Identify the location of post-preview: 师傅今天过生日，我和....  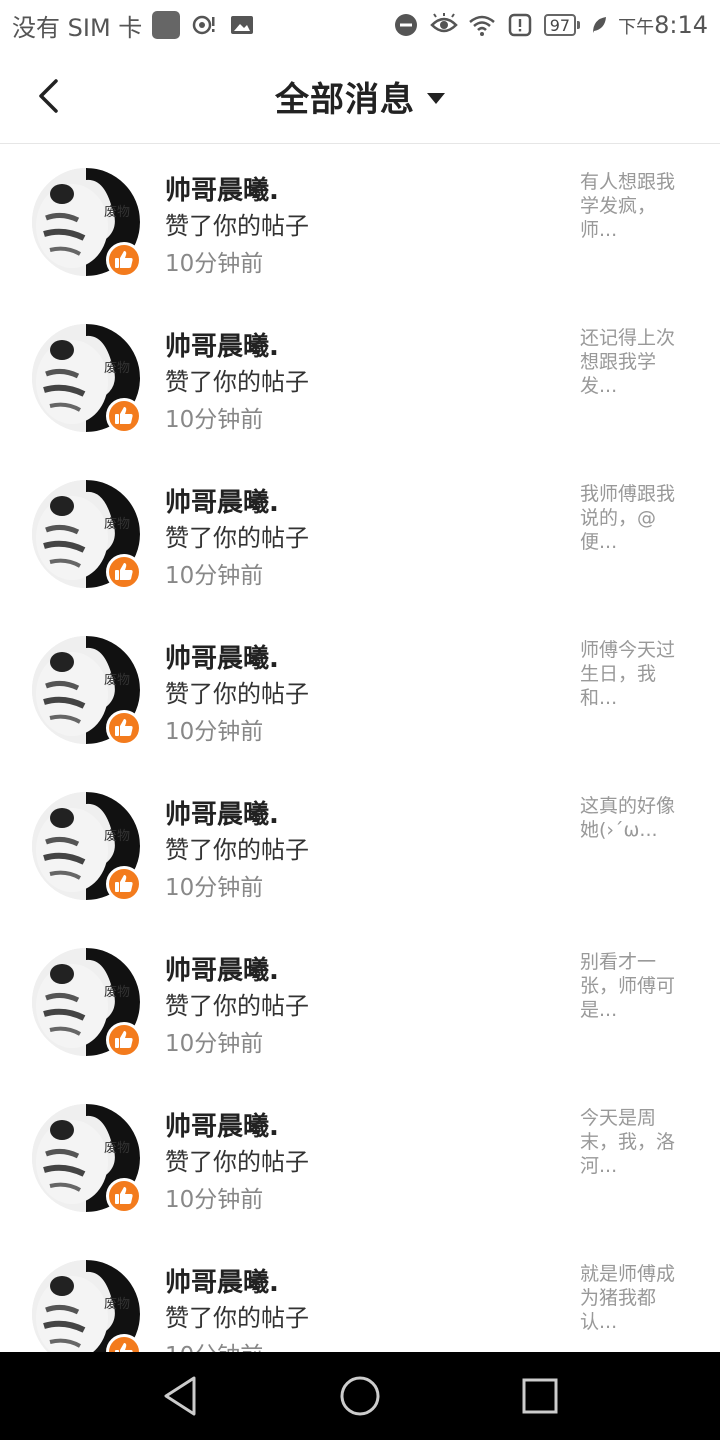
(636, 674).